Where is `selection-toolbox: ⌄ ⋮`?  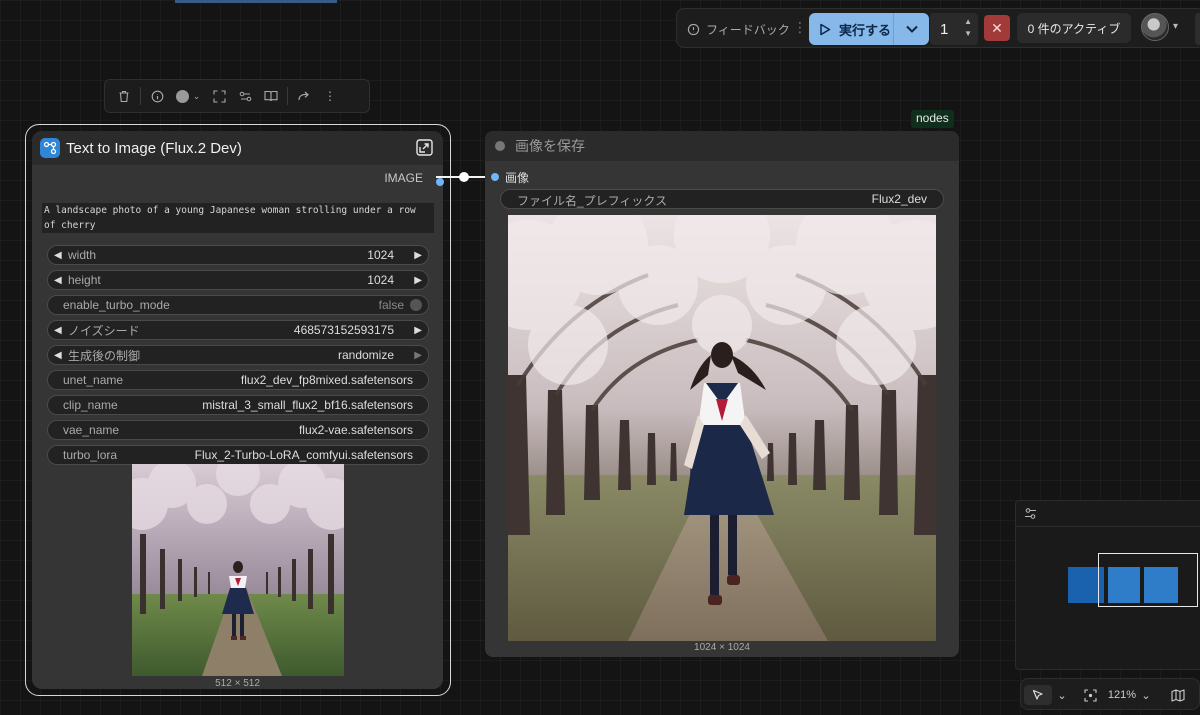
selection-toolbox: ⌄ ⋮ is located at coordinates (237, 96).